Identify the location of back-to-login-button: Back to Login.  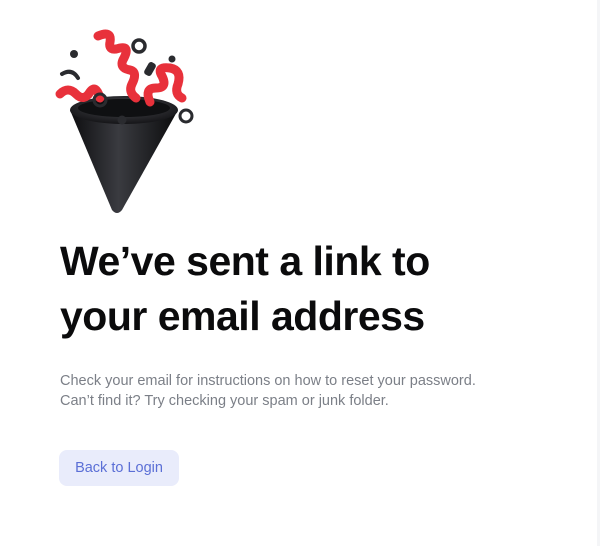
(119, 468).